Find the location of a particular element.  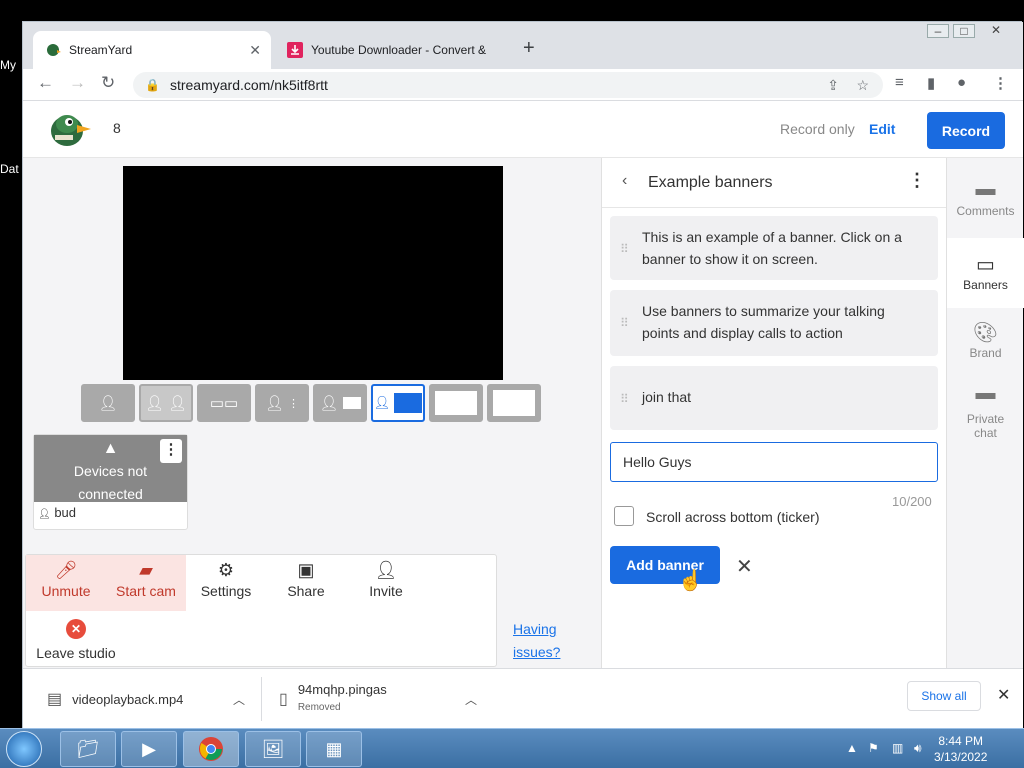

layout-thin-button: 👤︎ ⋮ is located at coordinates (282, 403).